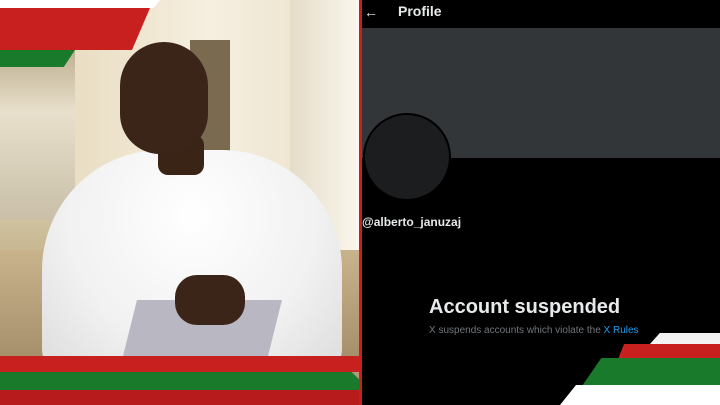 This screenshot has width=720, height=405. I want to click on arrow-left-icon: ←, so click(371, 12).